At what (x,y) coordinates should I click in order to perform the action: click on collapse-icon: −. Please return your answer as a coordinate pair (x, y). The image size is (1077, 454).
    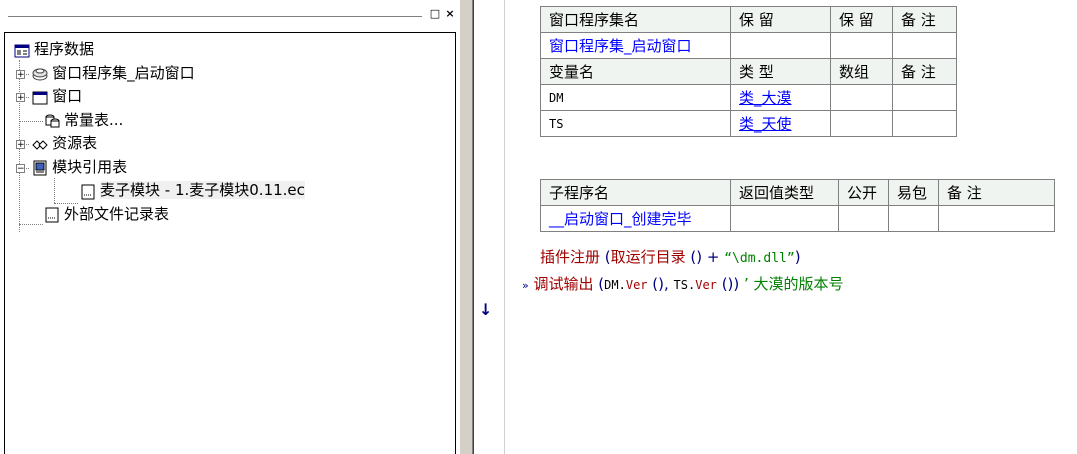
    Looking at the image, I should click on (20, 168).